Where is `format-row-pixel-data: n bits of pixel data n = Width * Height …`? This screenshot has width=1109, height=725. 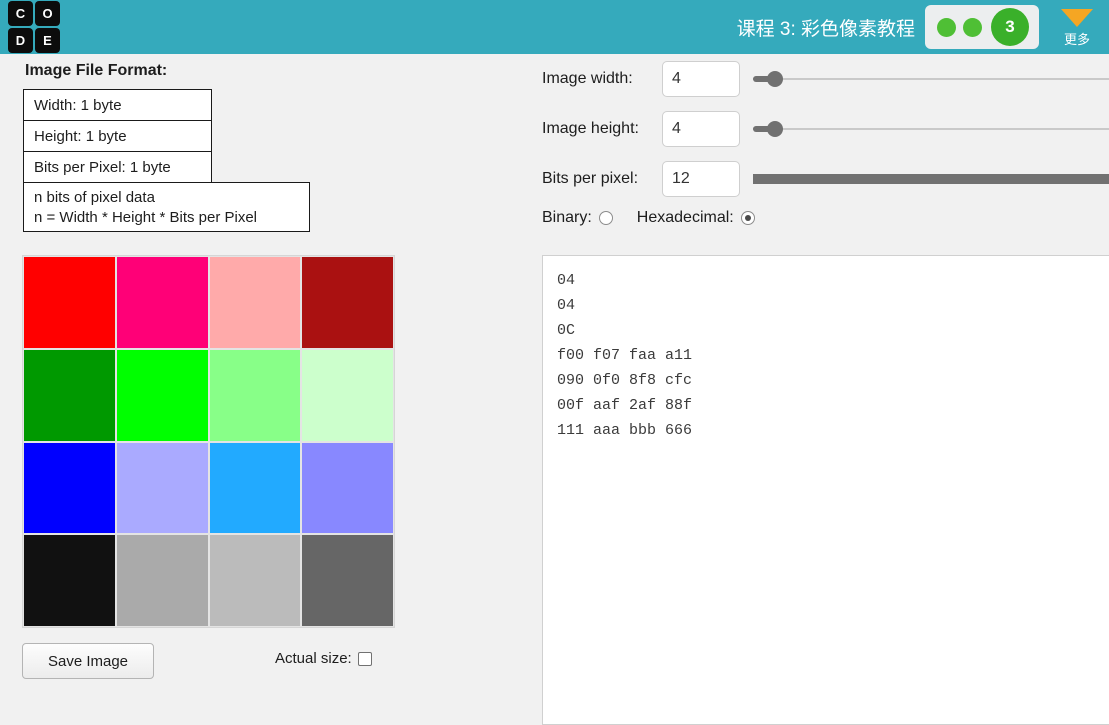
format-row-pixel-data: n bits of pixel data n = Width * Height … is located at coordinates (166, 207).